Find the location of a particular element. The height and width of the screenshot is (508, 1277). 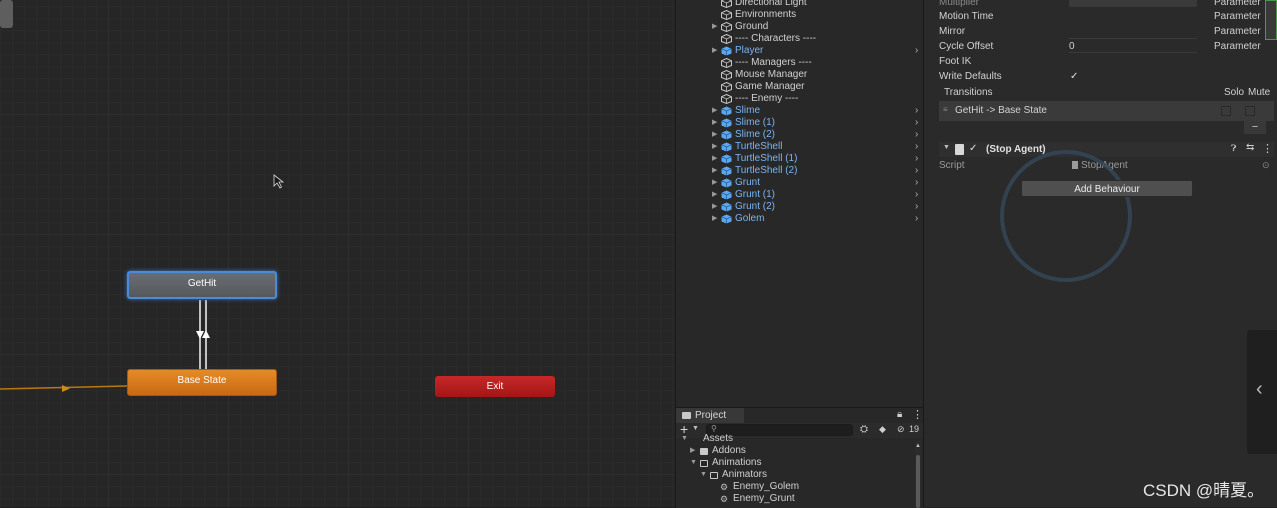

hierarchy-item: ▶ Golem › is located at coordinates (800, 219).